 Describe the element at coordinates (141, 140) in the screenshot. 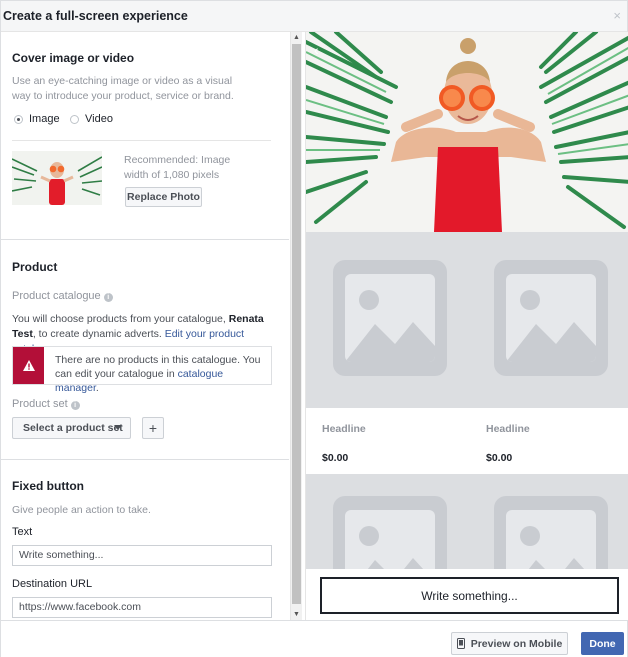

I see `divider` at that location.